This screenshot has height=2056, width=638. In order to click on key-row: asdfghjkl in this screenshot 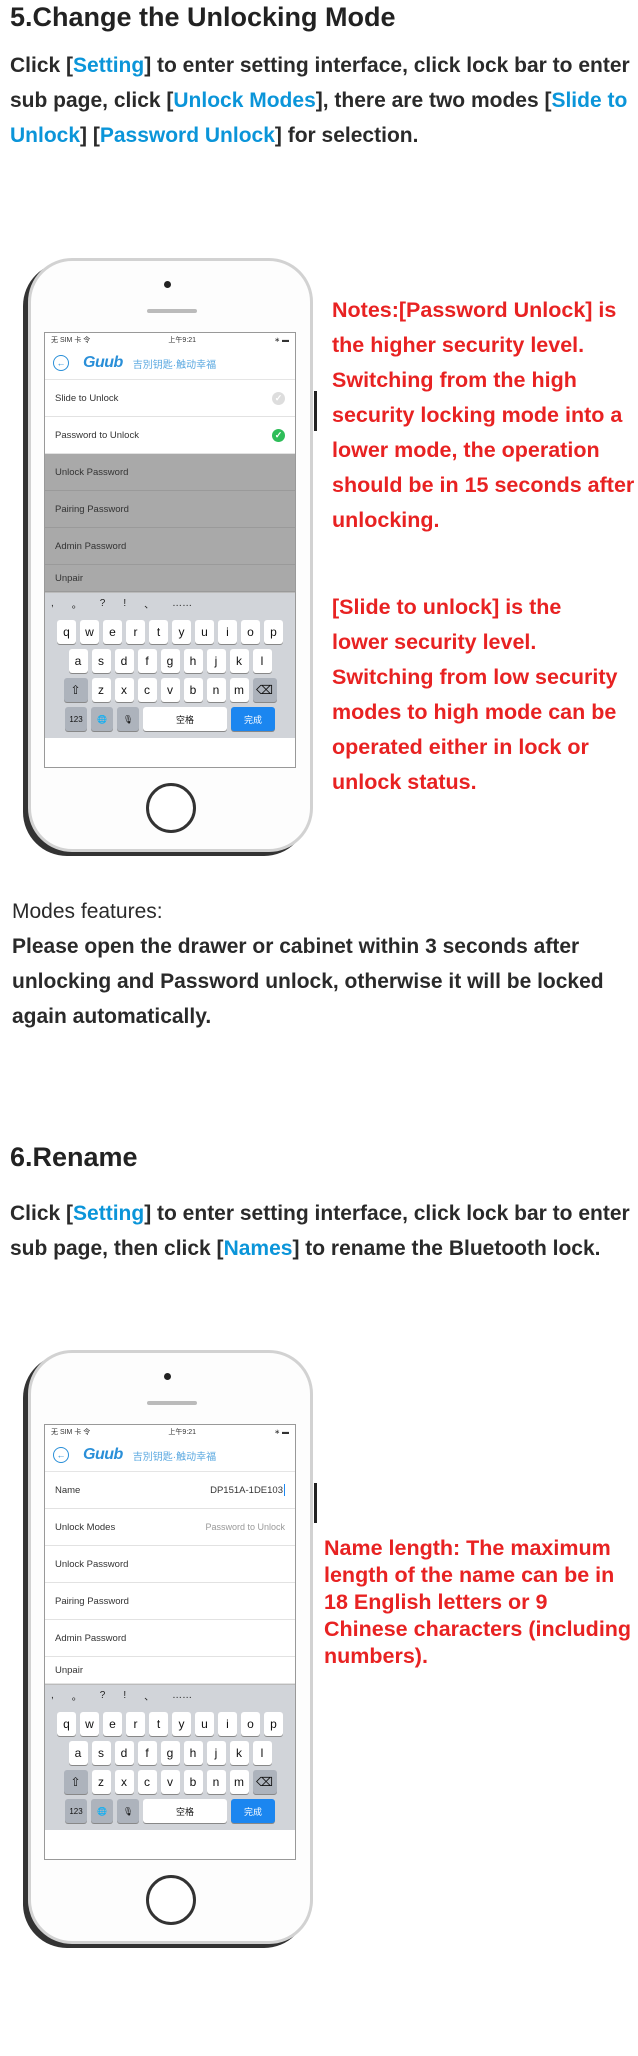, I will do `click(170, 661)`.